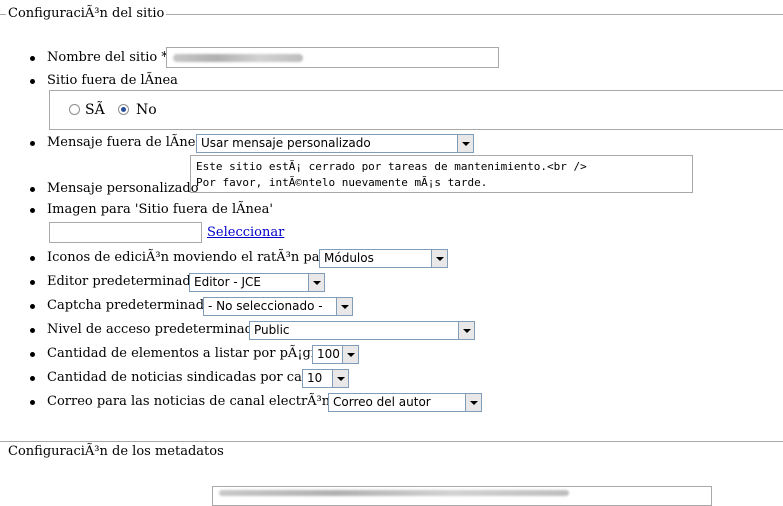 This screenshot has height=506, width=783. I want to click on list-limit-select: 100, so click(335, 354).